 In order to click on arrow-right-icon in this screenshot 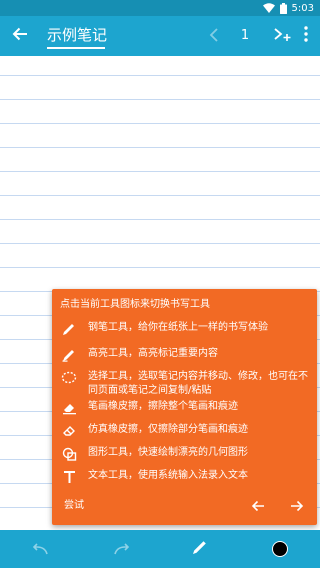, I will do `click(297, 506)`.